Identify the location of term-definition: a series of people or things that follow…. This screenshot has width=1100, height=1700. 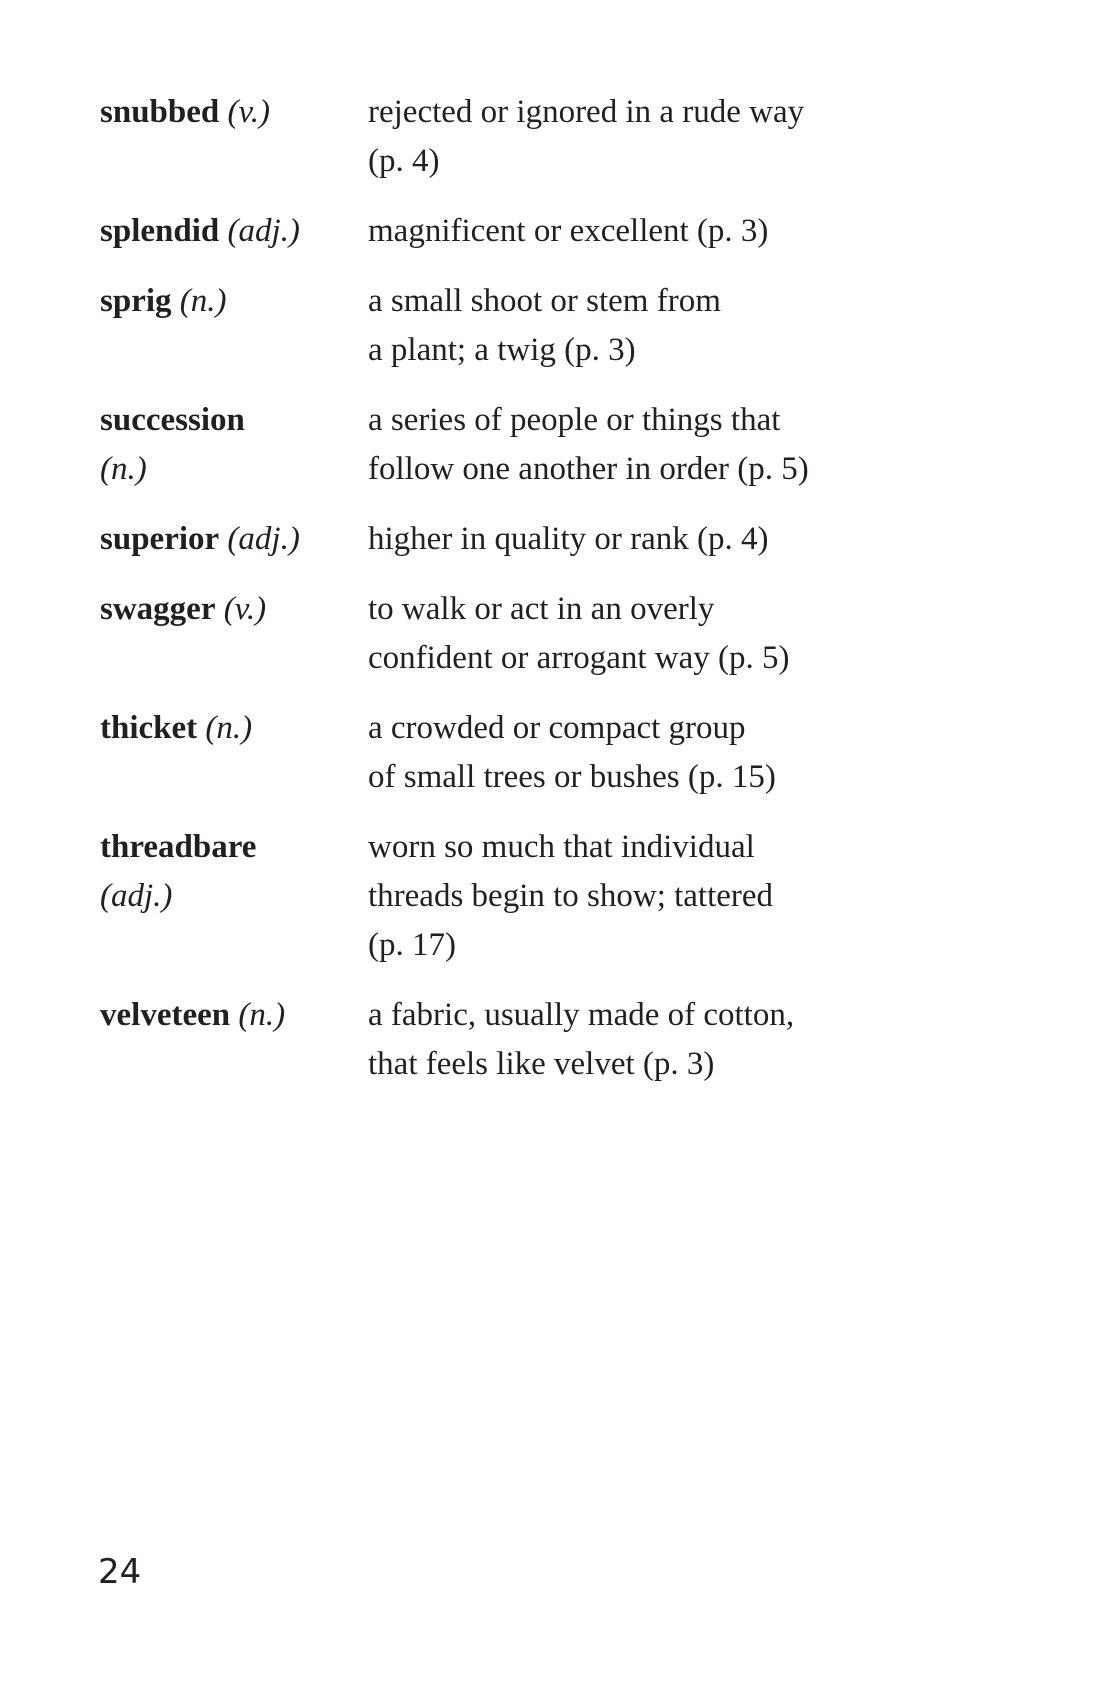
(684, 445).